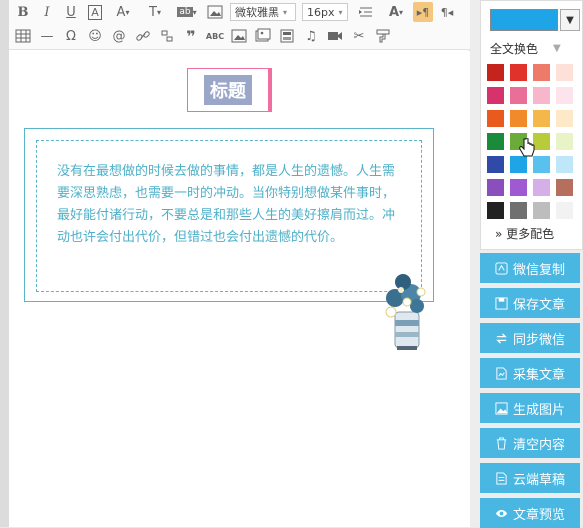 This screenshot has height=528, width=583. What do you see at coordinates (23, 36) in the screenshot?
I see `table-icon` at bounding box center [23, 36].